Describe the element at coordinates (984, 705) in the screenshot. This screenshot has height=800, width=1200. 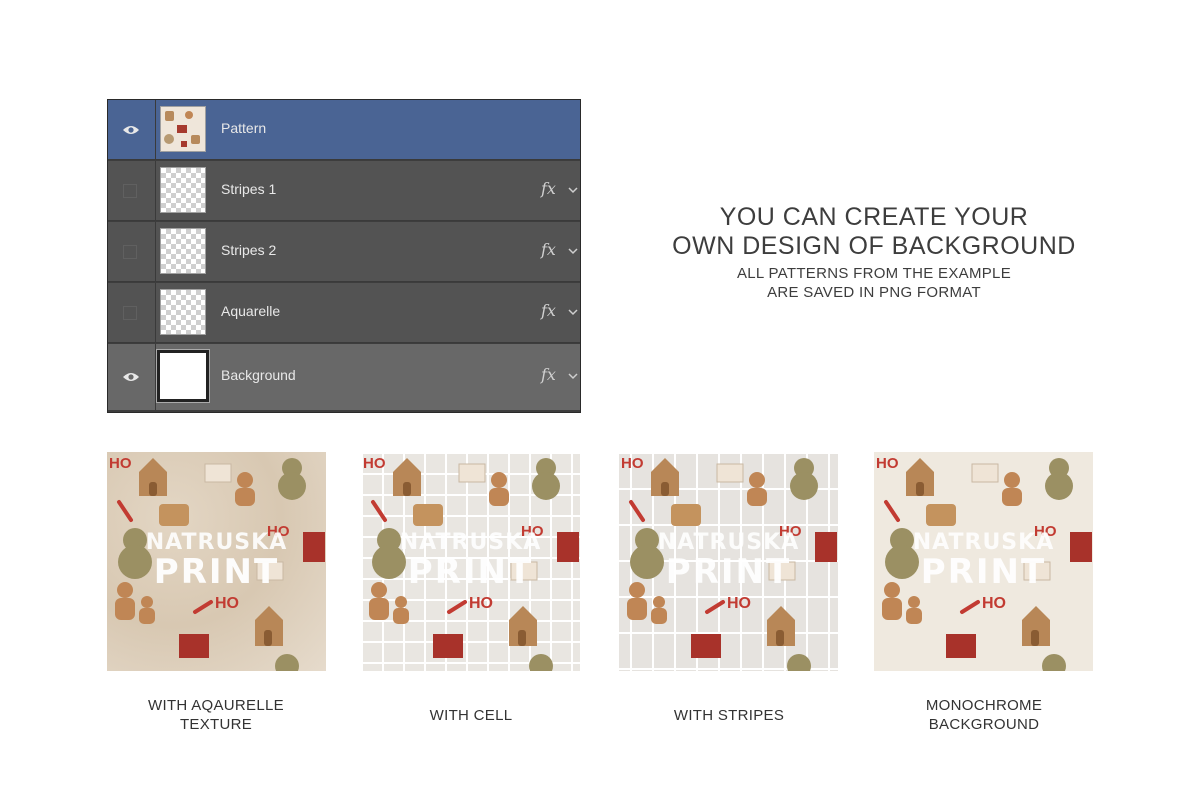
I see `caption-line: MONOCHROME` at that location.